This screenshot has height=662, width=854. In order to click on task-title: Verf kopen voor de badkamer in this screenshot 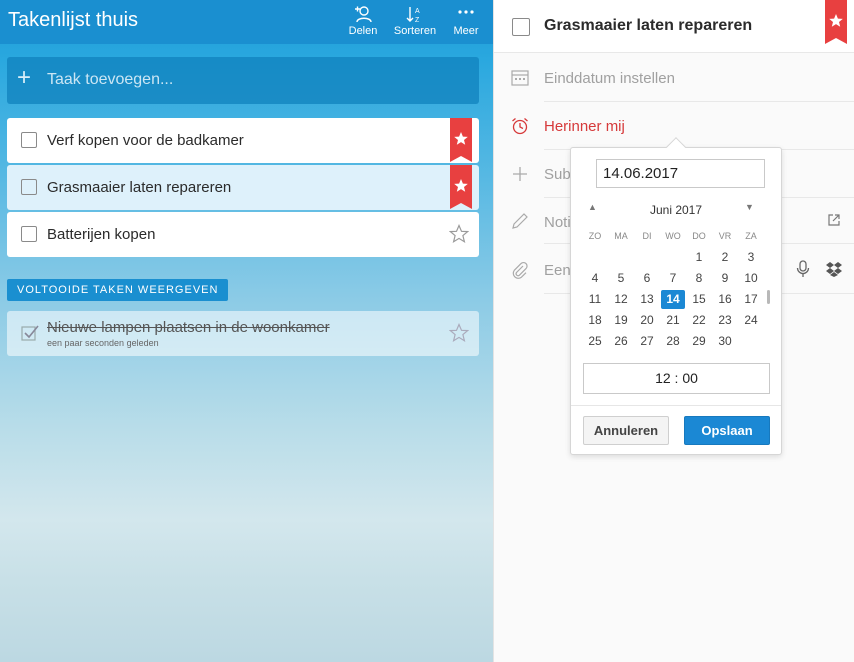, I will do `click(145, 140)`.